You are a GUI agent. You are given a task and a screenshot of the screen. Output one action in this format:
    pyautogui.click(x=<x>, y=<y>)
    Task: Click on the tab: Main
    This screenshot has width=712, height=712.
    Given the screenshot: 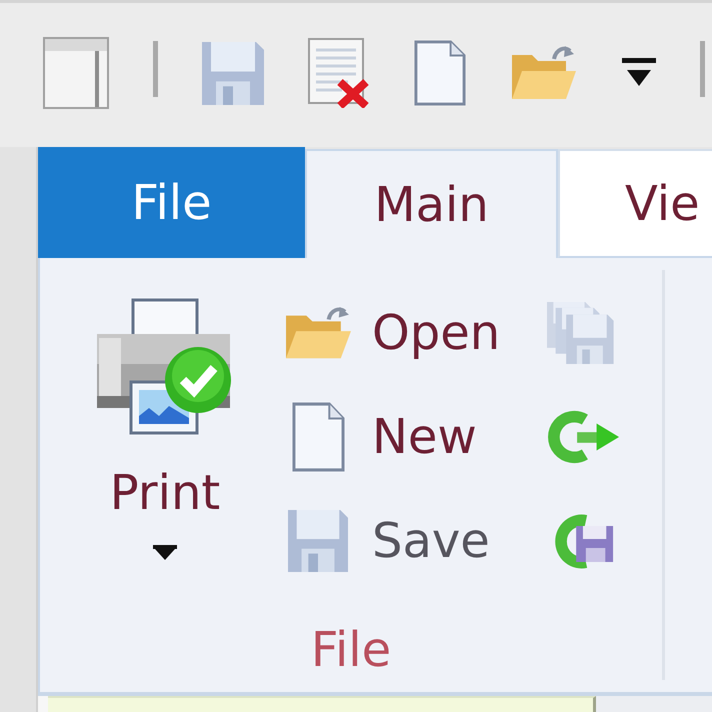 What is the action you would take?
    pyautogui.click(x=431, y=203)
    